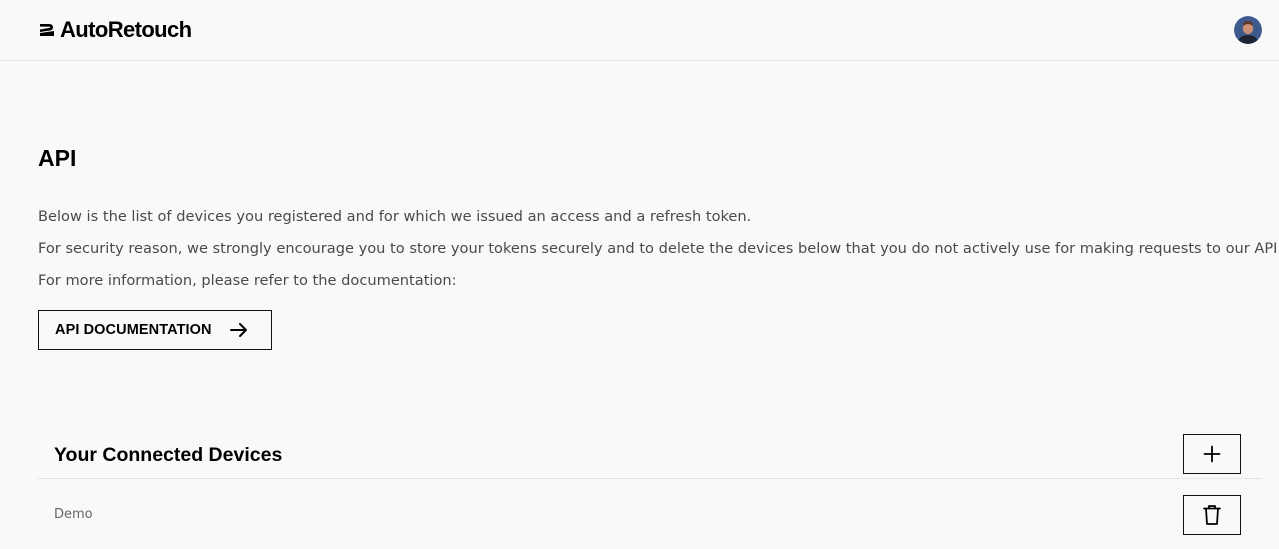  I want to click on user-avatar, so click(1248, 30).